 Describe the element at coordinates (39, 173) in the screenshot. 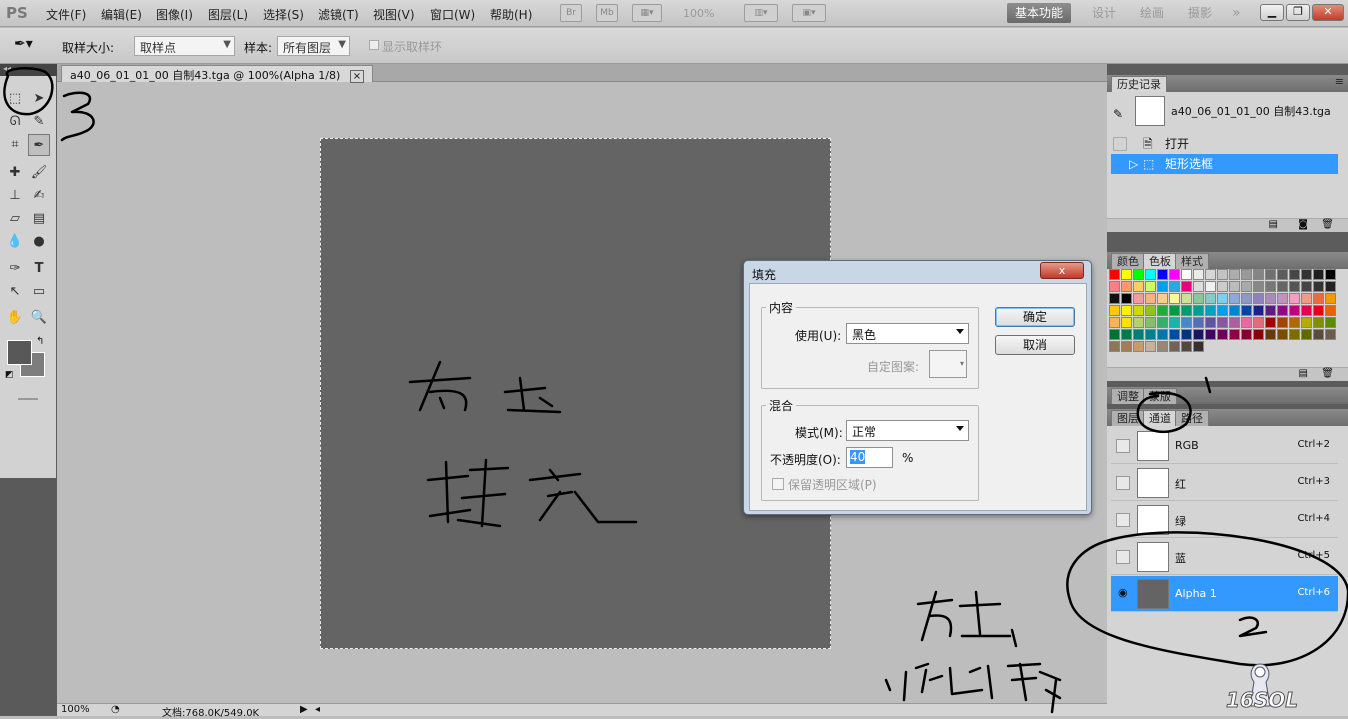

I see `brush-tool-icon: 🖌` at that location.